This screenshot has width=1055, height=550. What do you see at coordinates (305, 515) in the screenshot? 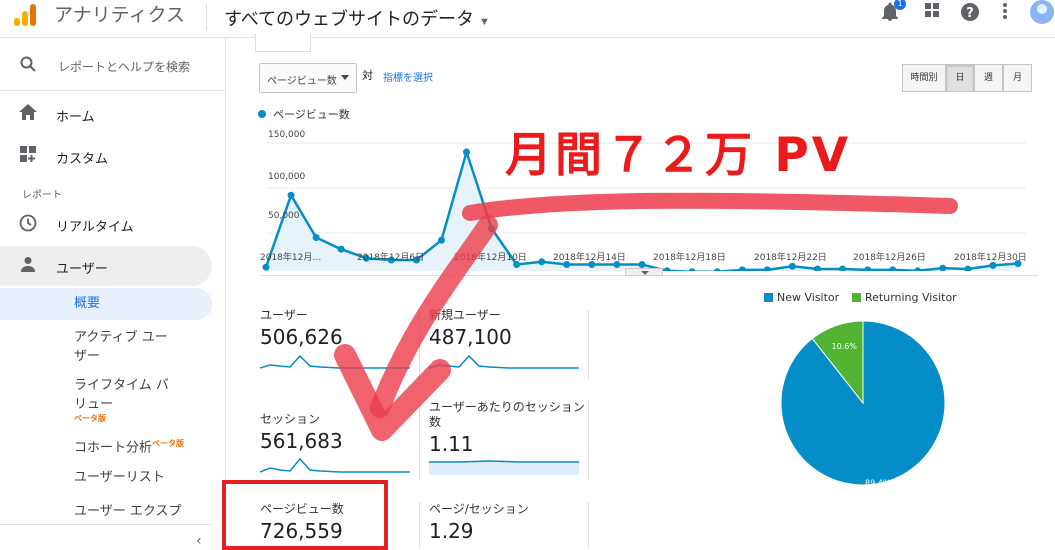
I see `pageviews-highlight-box` at bounding box center [305, 515].